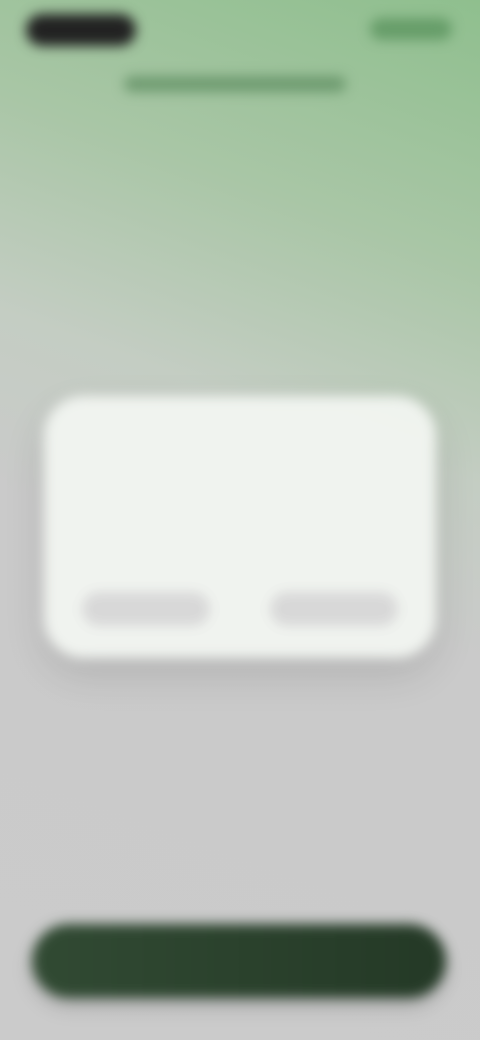 This screenshot has height=1040, width=480. I want to click on status-time-pill, so click(81, 30).